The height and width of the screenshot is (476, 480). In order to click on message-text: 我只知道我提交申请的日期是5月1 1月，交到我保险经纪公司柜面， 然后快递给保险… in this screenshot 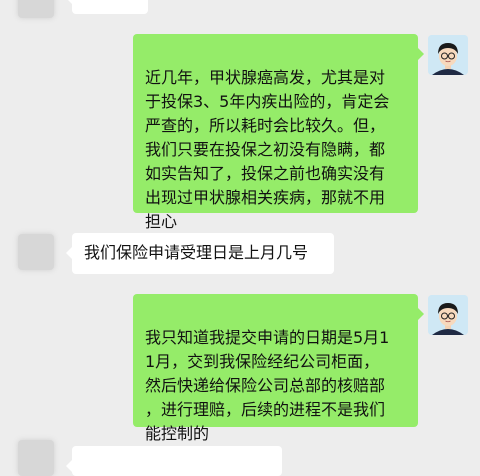, I will do `click(267, 385)`.